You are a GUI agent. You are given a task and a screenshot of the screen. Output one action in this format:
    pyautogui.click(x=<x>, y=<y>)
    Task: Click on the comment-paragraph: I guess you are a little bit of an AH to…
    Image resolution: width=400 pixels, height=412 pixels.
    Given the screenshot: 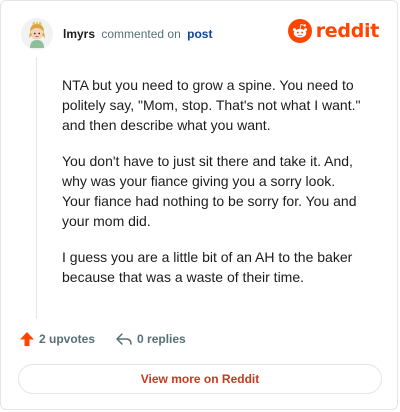 What is the action you would take?
    pyautogui.click(x=207, y=267)
    